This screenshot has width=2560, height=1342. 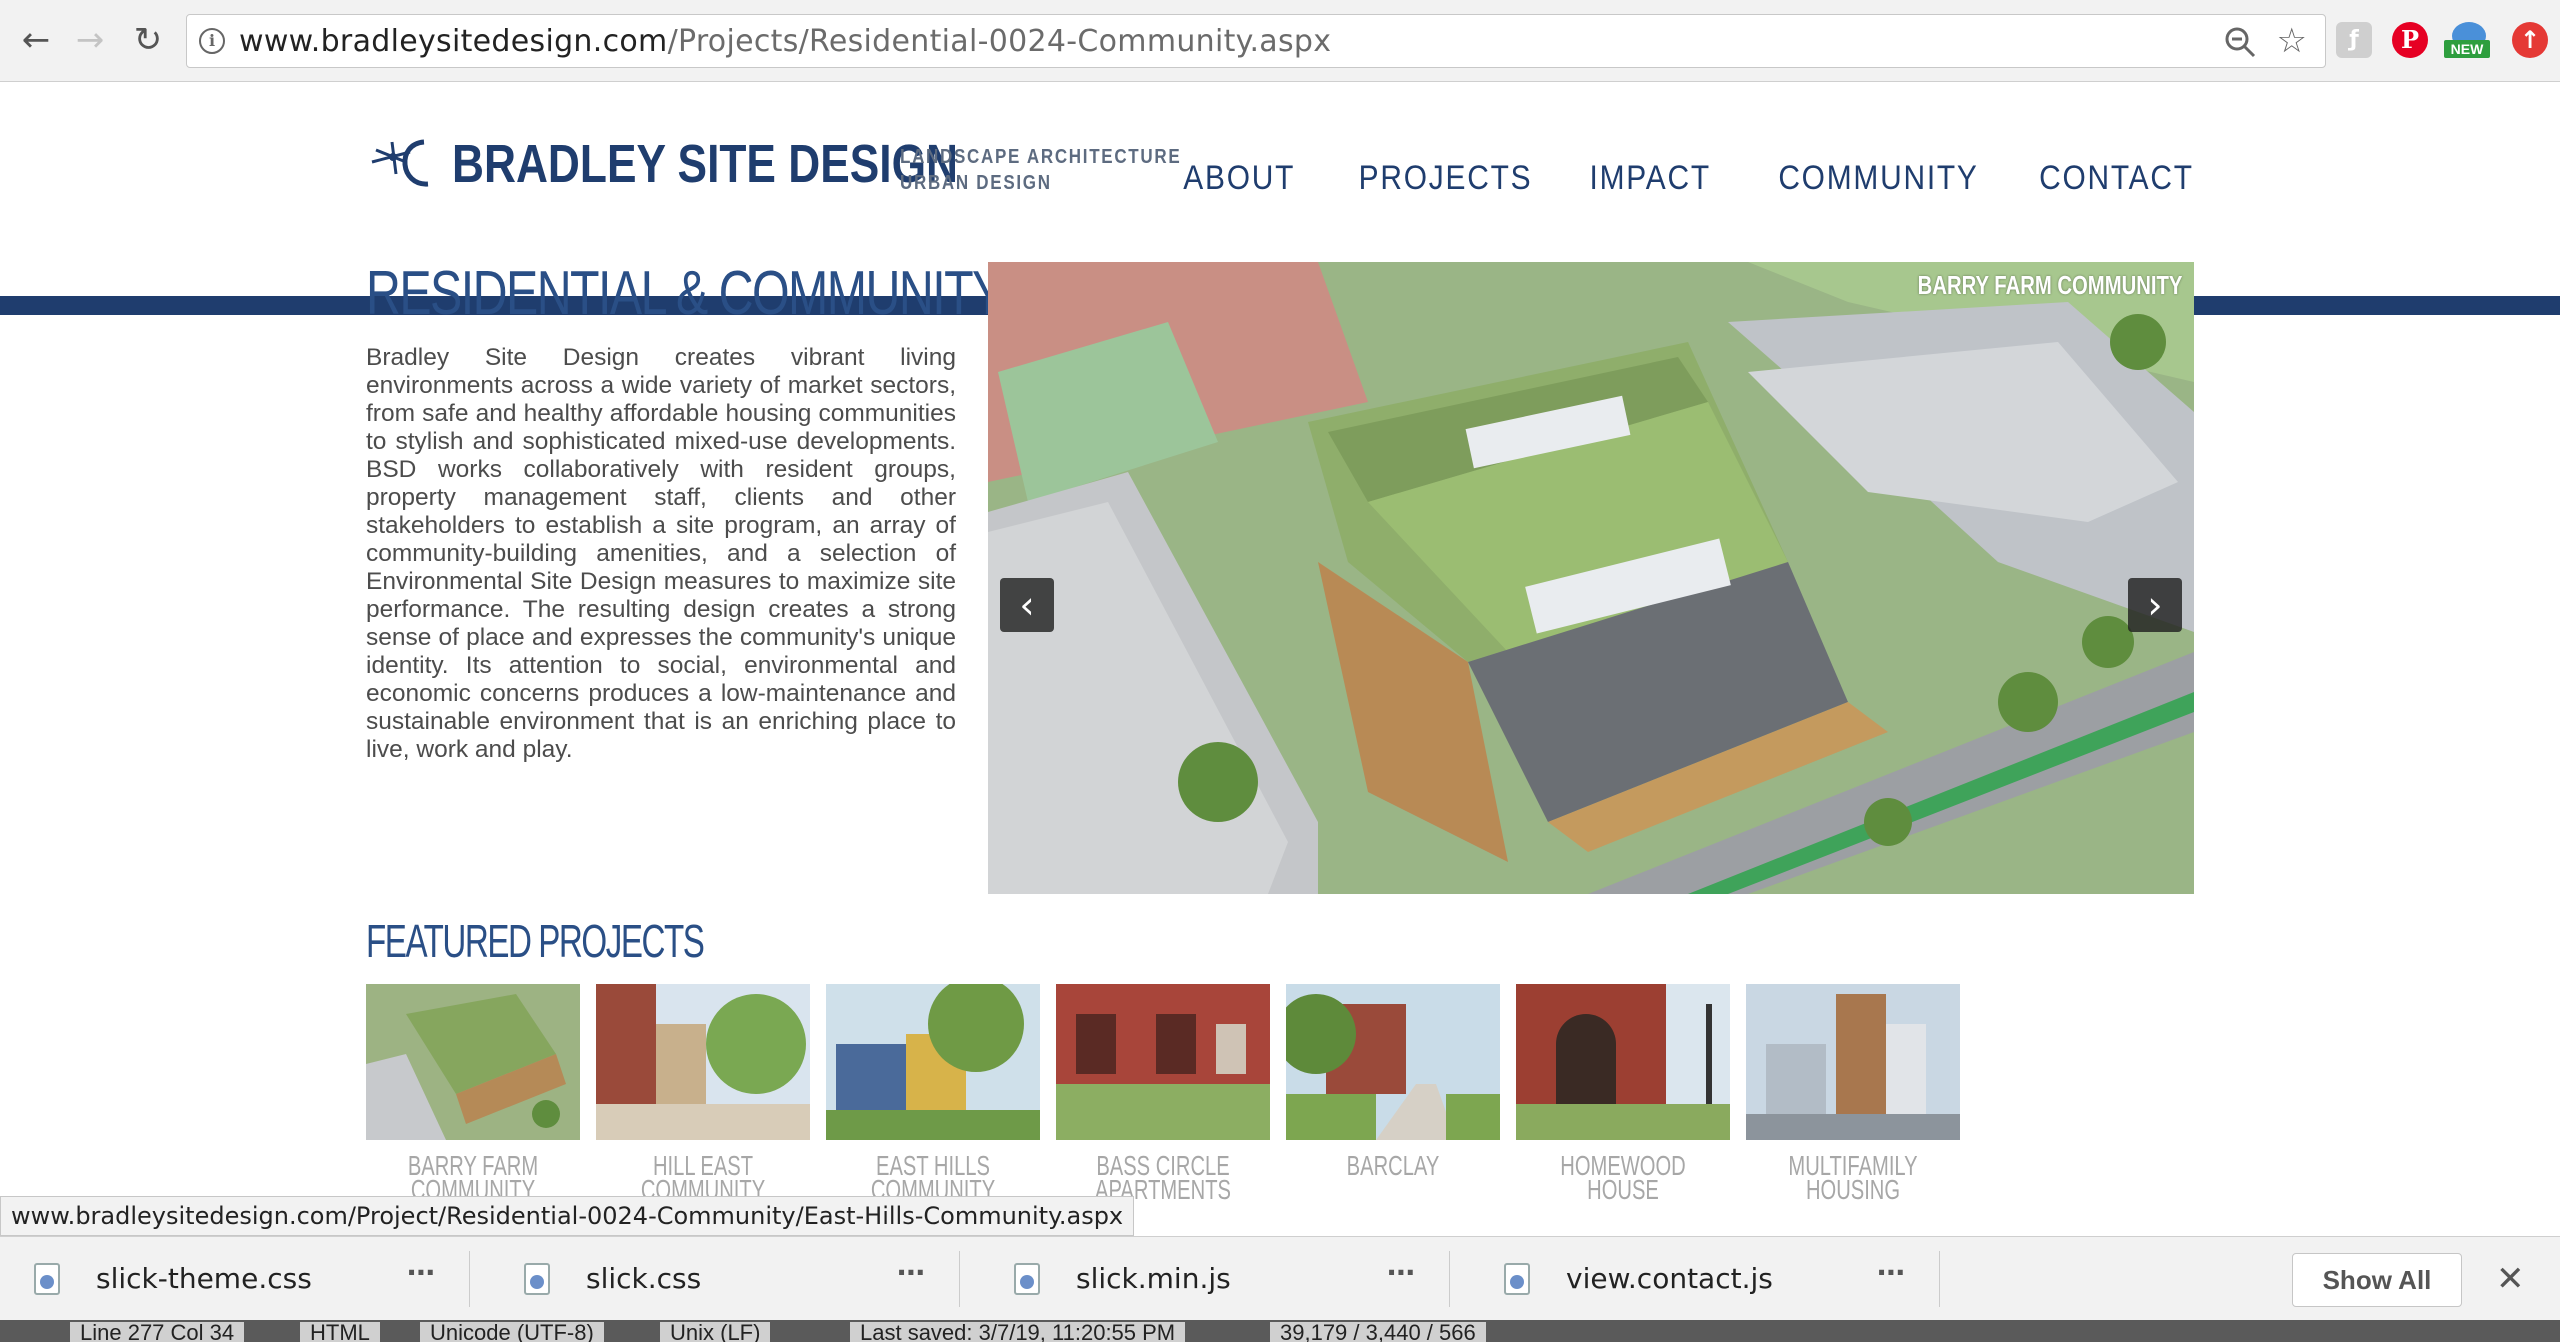 I want to click on project-label: BARCLAY, so click(x=1393, y=1166).